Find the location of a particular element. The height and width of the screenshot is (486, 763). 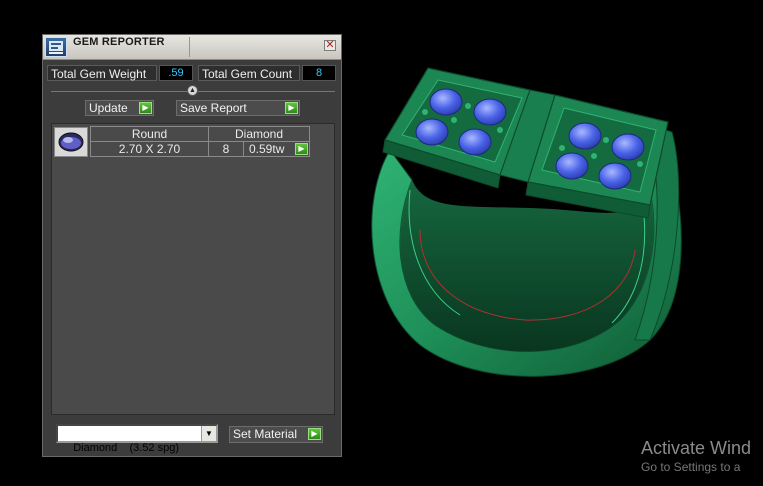

close-button: ✕ is located at coordinates (330, 45).